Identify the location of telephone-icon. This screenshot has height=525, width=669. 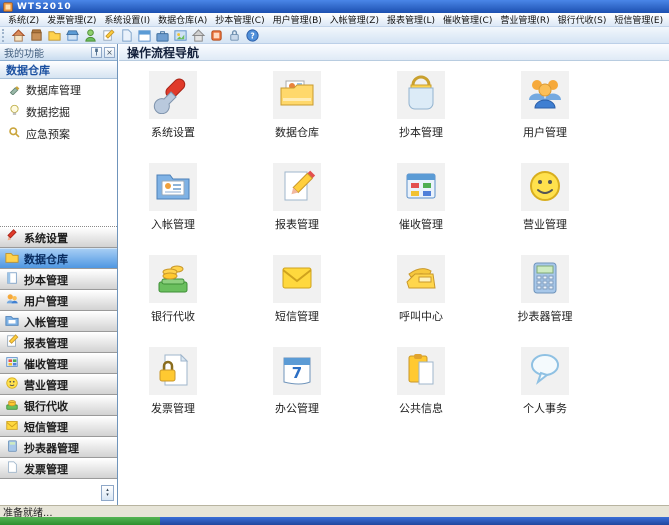
(421, 279).